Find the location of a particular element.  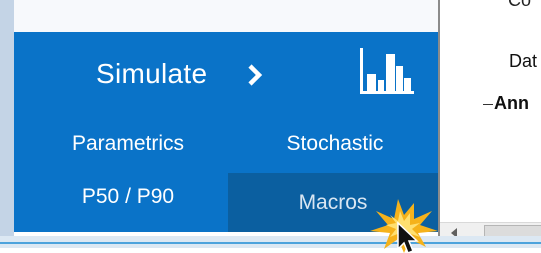

collapse-dash is located at coordinates (488, 104).